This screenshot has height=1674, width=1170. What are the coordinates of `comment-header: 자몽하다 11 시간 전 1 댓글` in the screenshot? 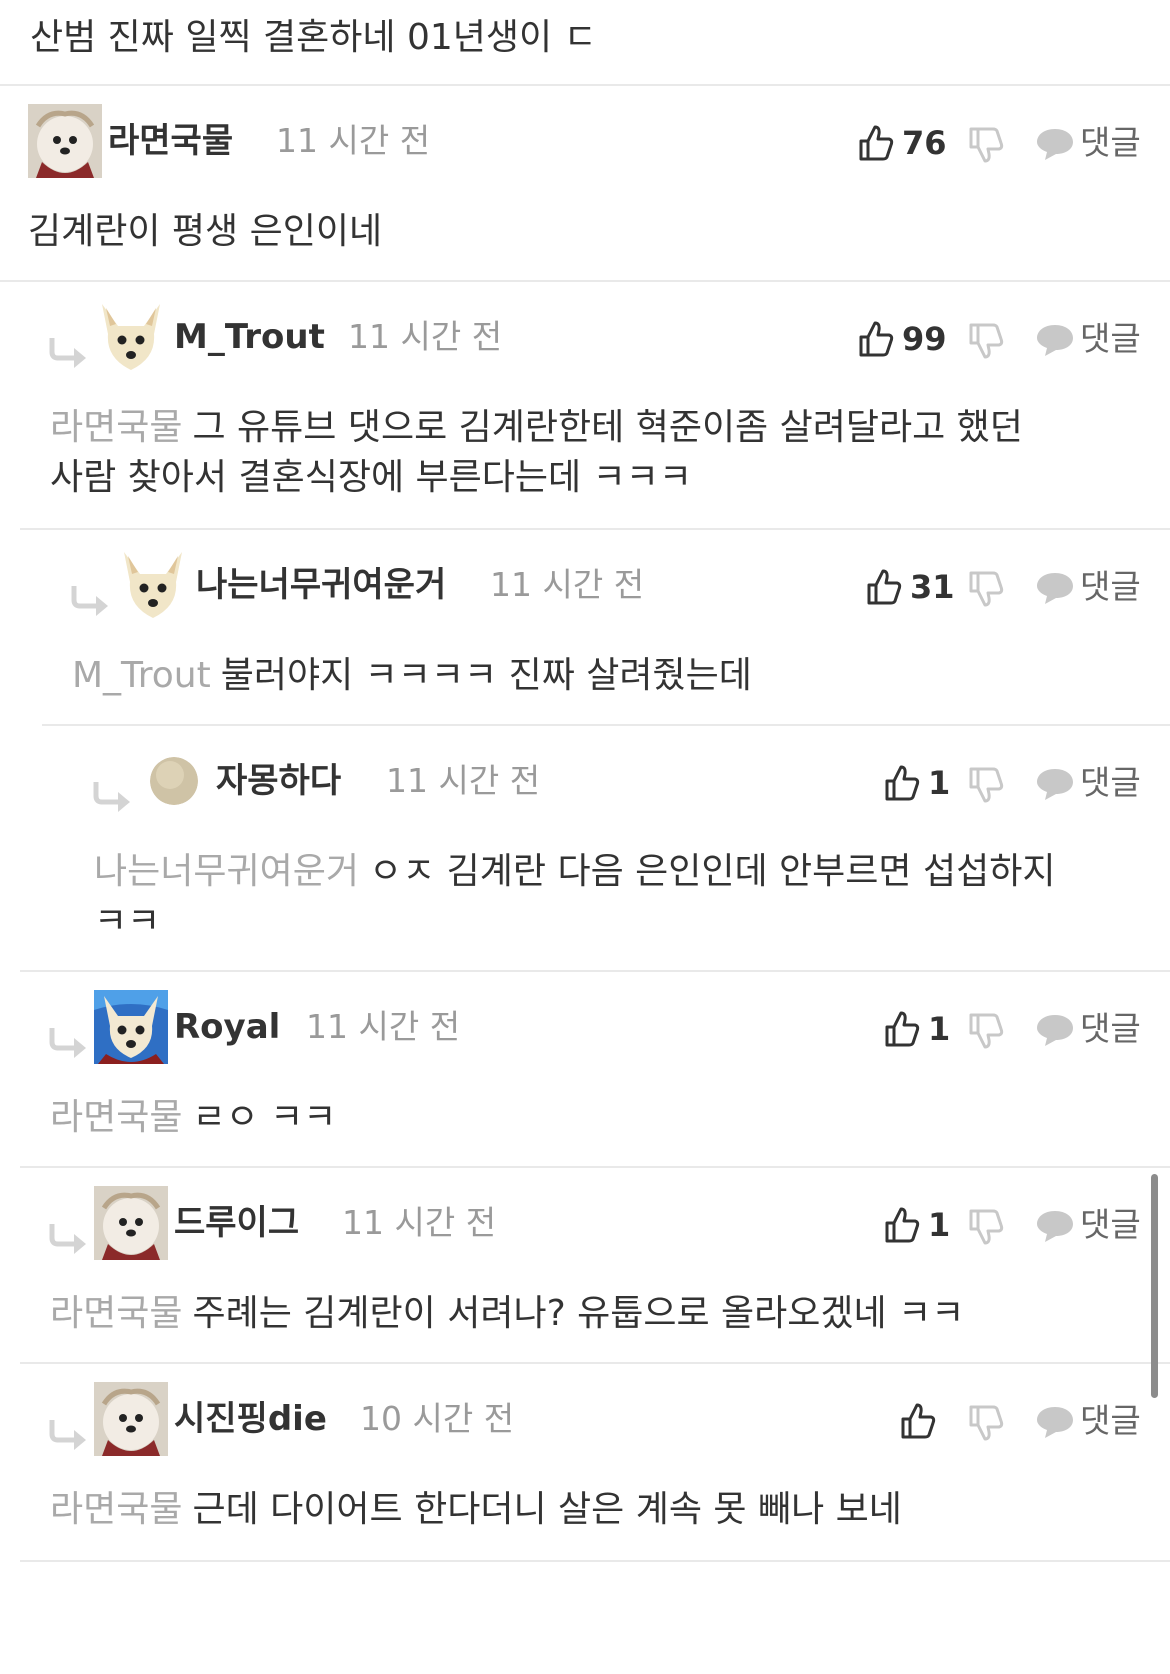 It's located at (585, 784).